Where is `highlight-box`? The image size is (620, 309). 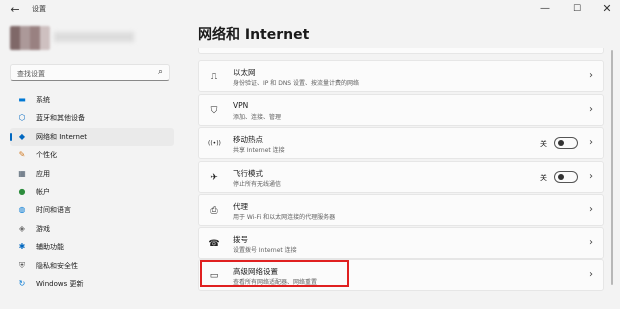 highlight-box is located at coordinates (274, 273).